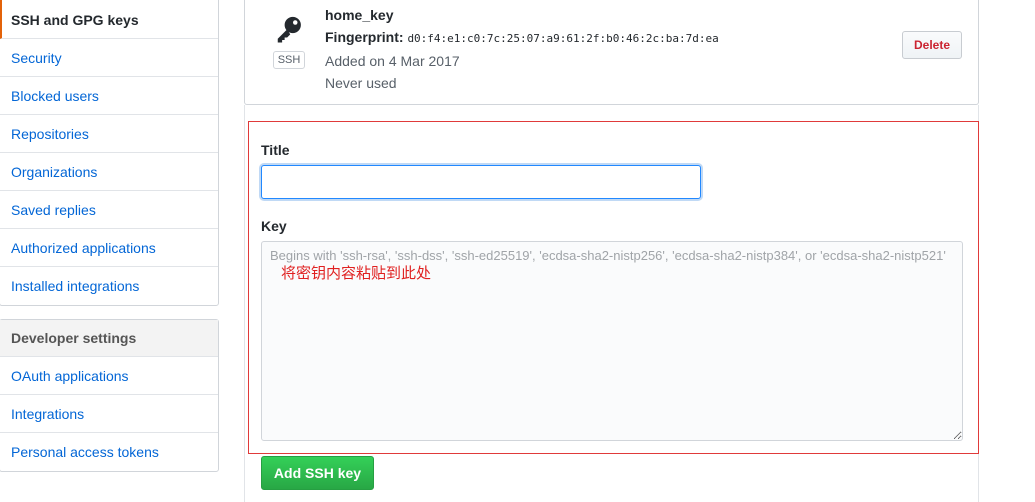  What do you see at coordinates (361, 83) in the screenshot?
I see `key-last-used: Never used` at bounding box center [361, 83].